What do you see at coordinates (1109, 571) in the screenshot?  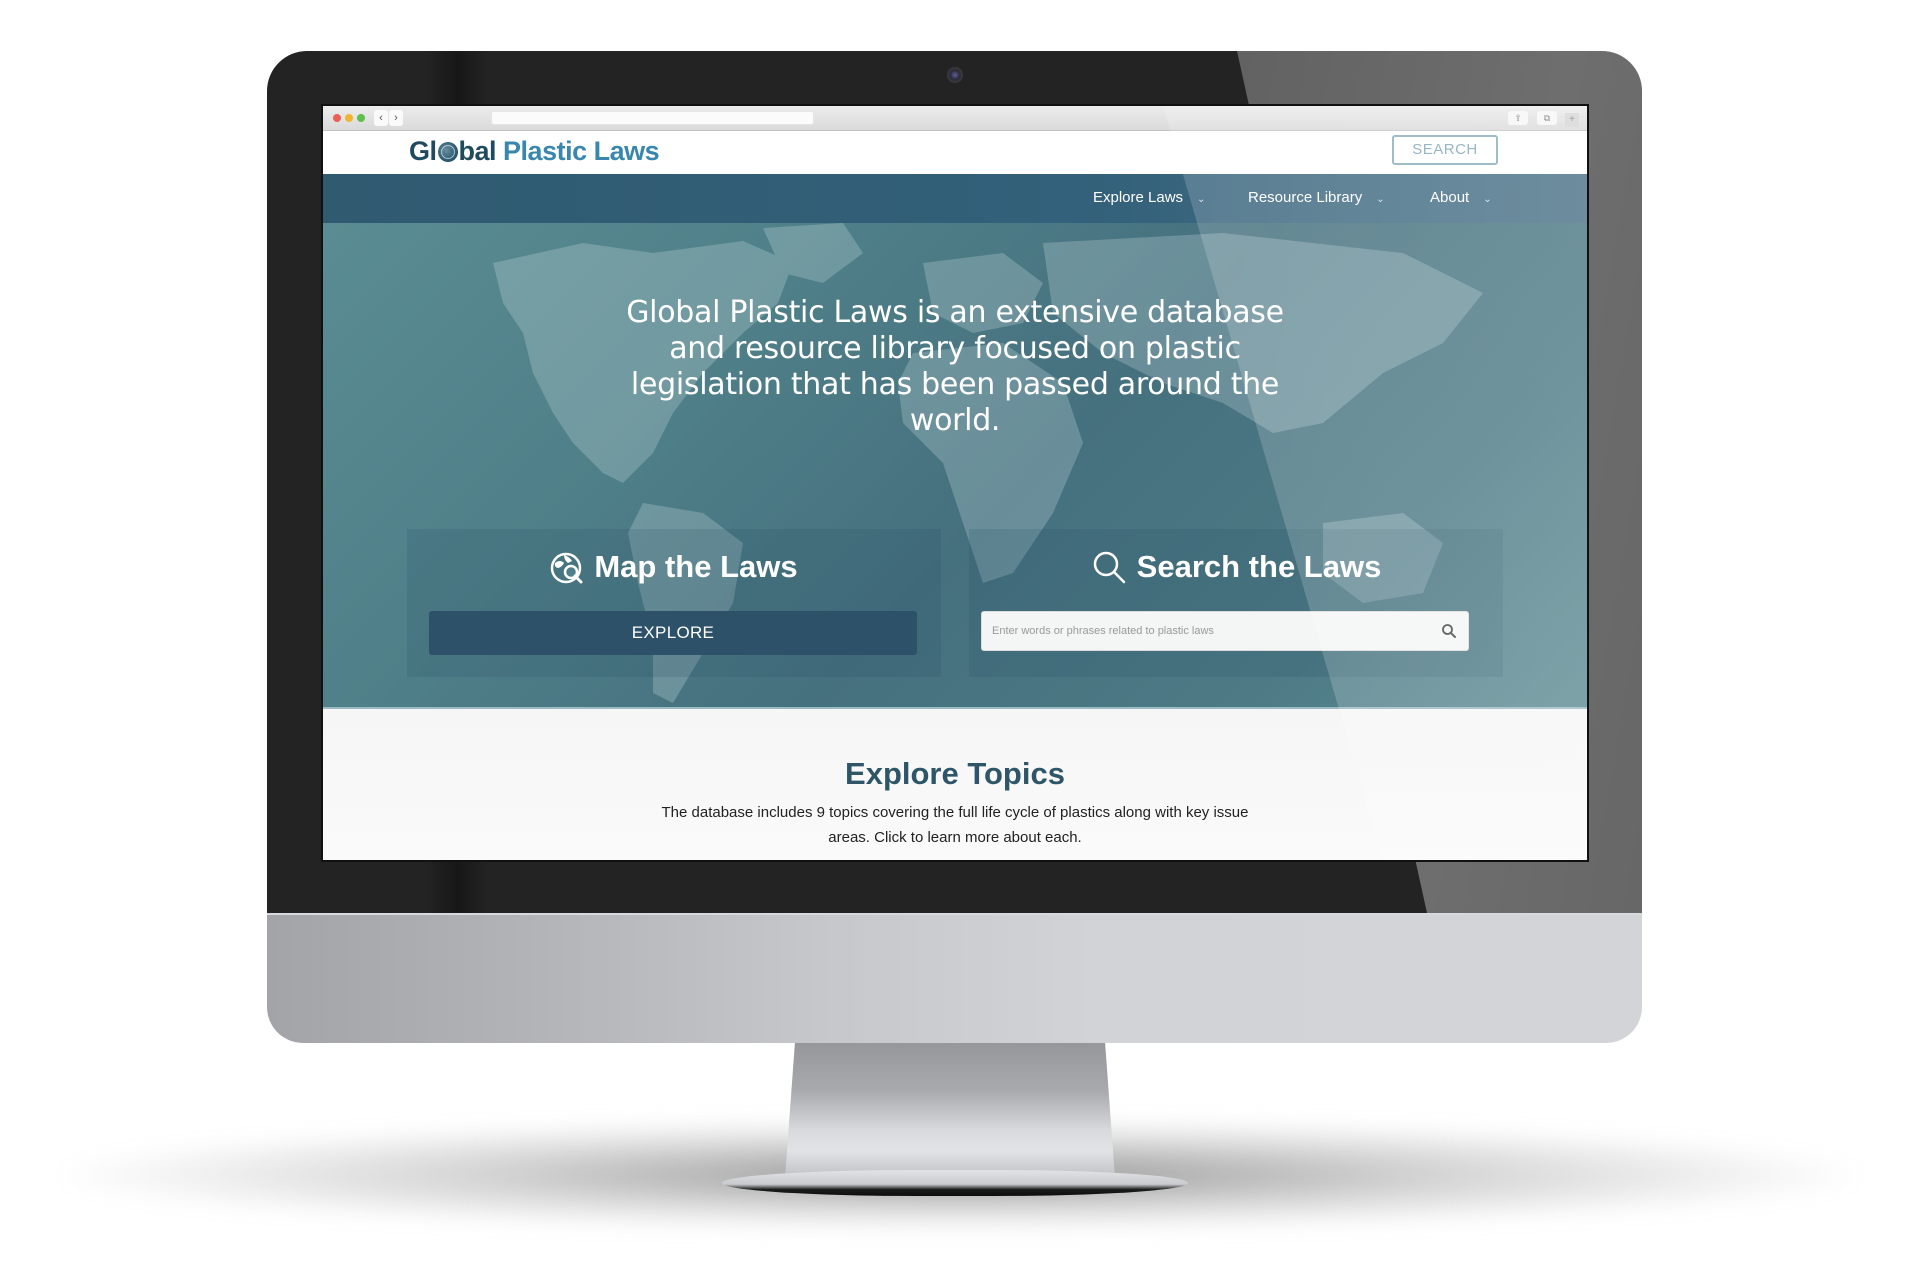 I see `search-icon` at bounding box center [1109, 571].